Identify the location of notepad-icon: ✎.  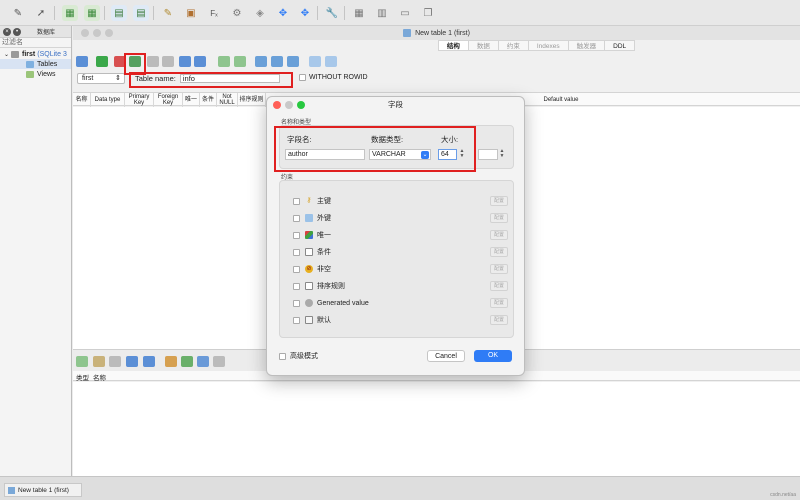
(168, 13).